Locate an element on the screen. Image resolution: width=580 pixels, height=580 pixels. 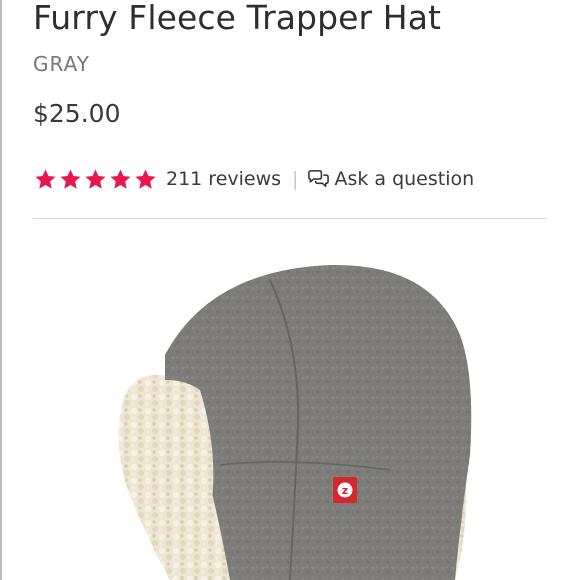
chat-bubbles-icon is located at coordinates (319, 178).